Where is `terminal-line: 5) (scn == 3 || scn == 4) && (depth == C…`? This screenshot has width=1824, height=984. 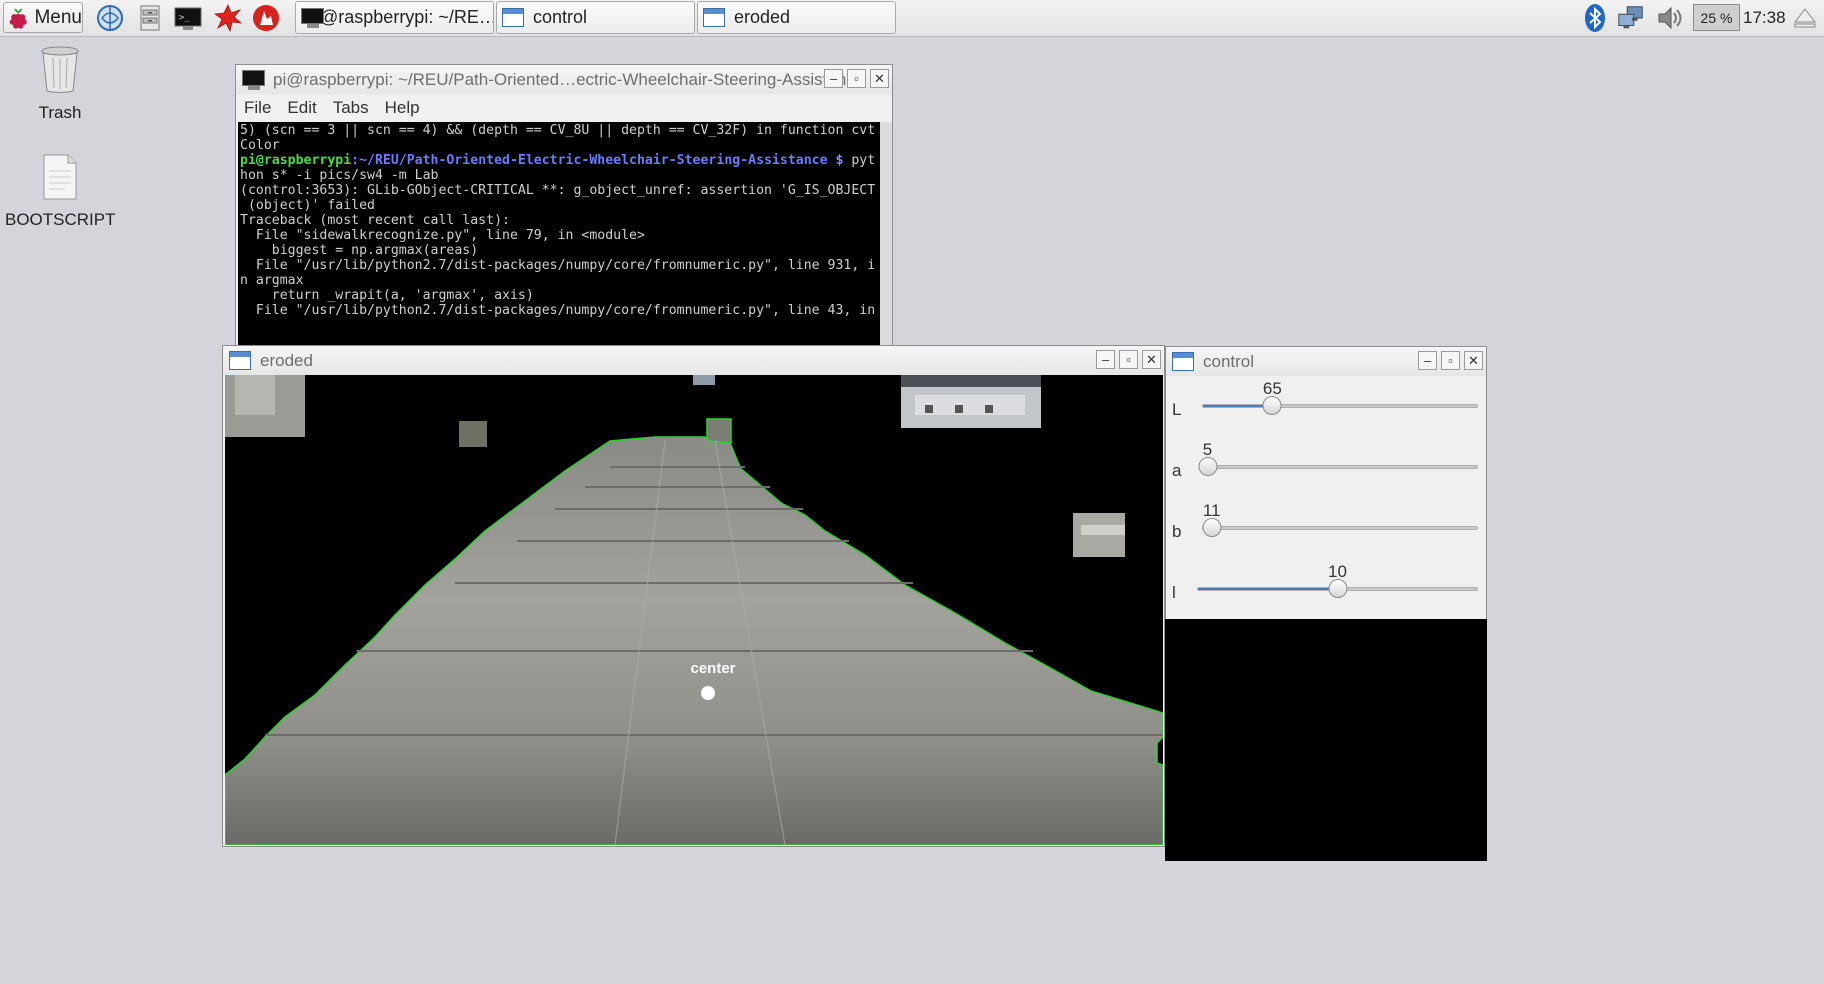 terminal-line: 5) (scn == 3 || scn == 4) && (depth == C… is located at coordinates (558, 130).